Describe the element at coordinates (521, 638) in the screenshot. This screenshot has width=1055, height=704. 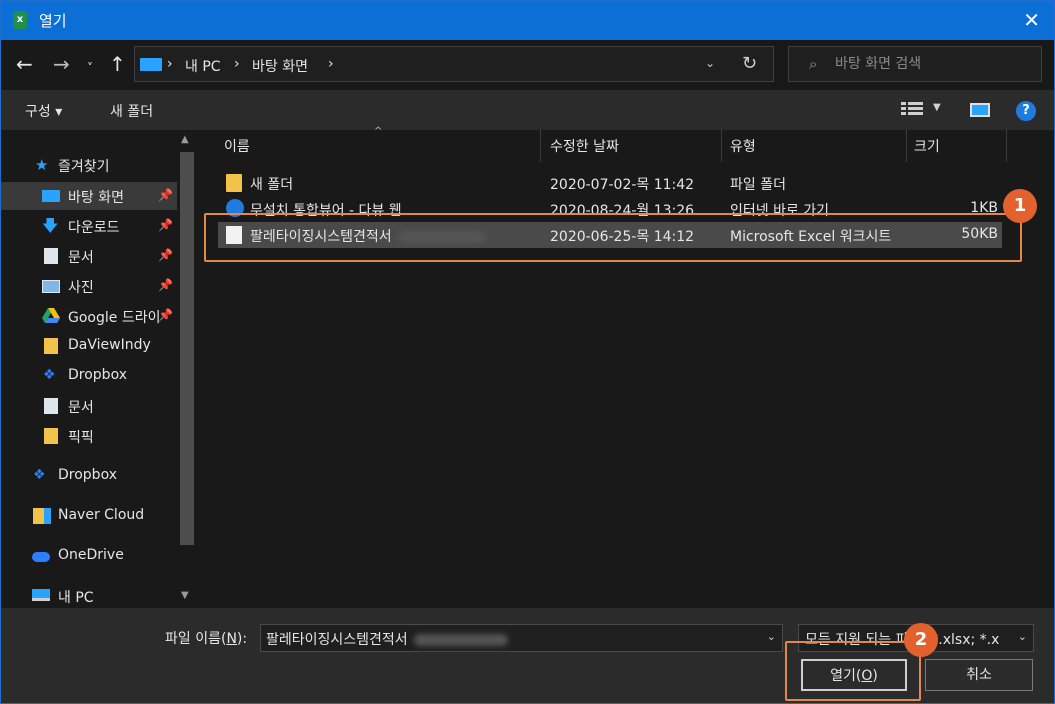
I see `filename-input: 팔레타이징시스템견적서 ⌄` at that location.